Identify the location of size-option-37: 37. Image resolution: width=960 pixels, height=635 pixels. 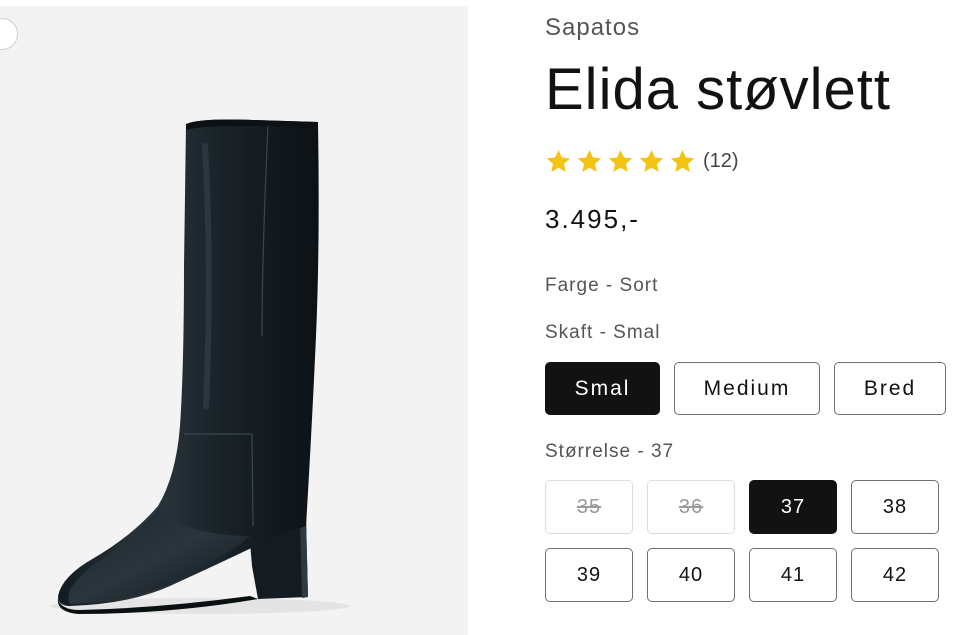
(793, 507).